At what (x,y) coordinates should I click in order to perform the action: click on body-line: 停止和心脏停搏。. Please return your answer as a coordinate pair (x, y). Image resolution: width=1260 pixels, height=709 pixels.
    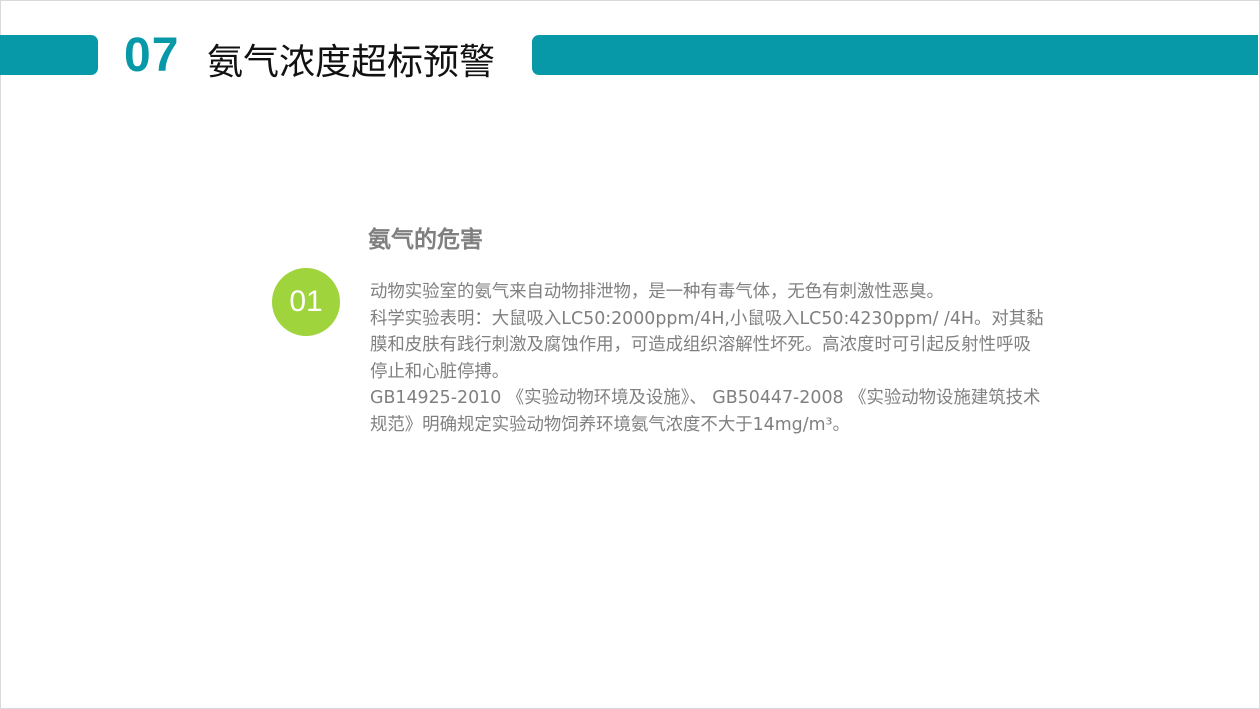
    Looking at the image, I should click on (440, 371).